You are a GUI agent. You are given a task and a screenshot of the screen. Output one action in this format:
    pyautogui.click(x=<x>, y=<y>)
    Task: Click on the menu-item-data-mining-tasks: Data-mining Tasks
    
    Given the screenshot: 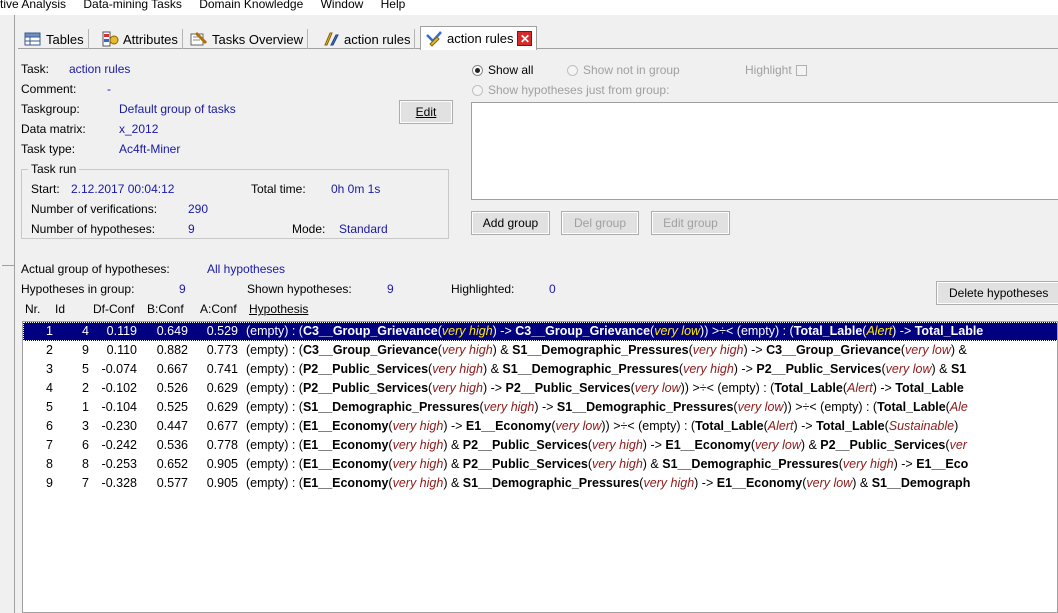 What is the action you would take?
    pyautogui.click(x=132, y=5)
    